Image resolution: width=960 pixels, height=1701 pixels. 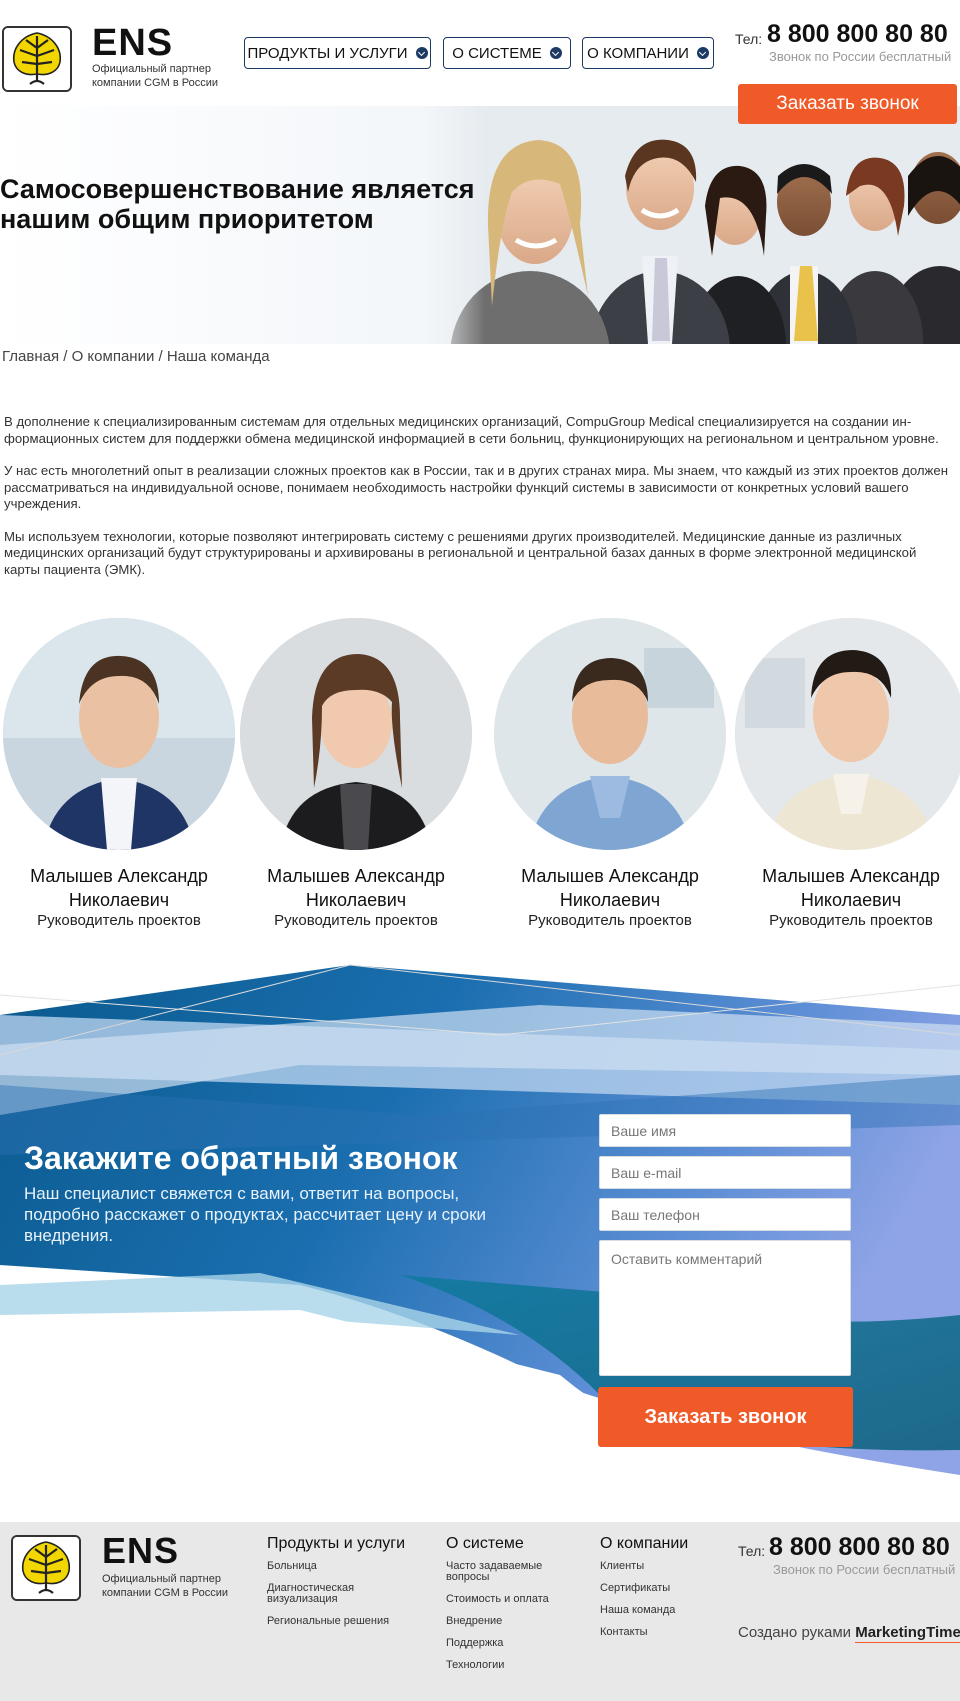 I want to click on comment-field: Оставить комментарий, so click(x=725, y=1308).